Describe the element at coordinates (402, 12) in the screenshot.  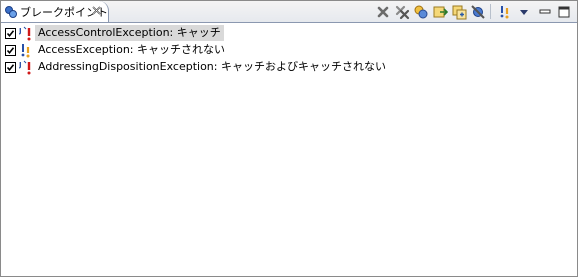
I see `remove-all-breakpoints-icon` at that location.